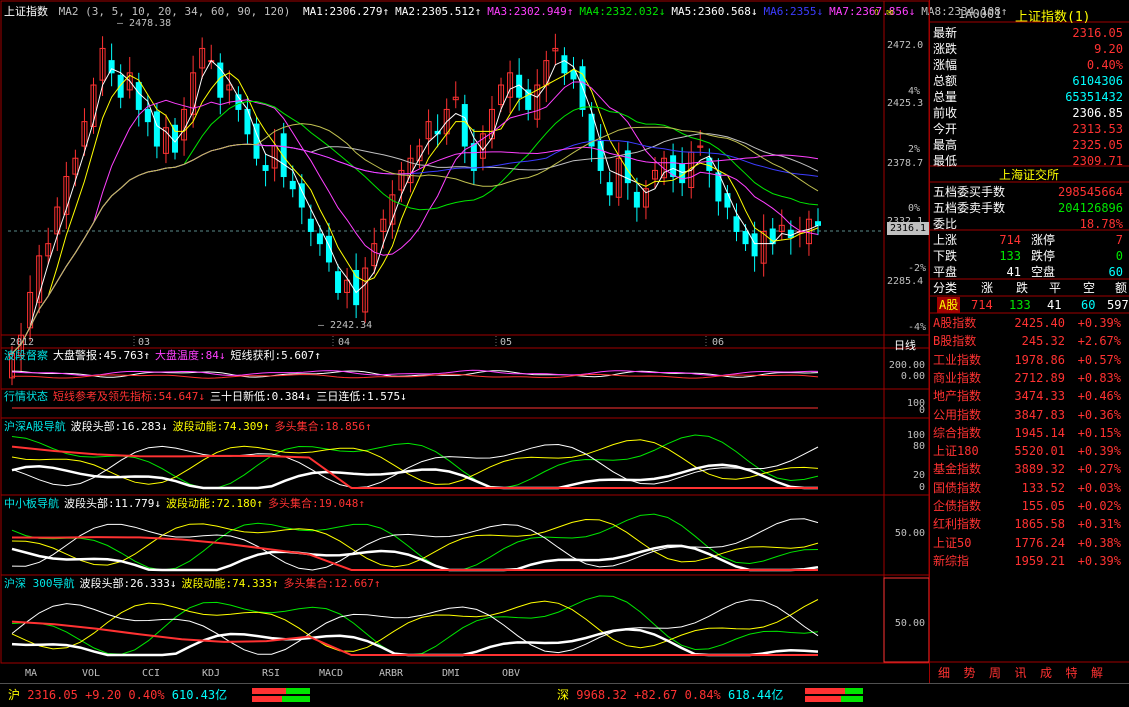  What do you see at coordinates (718, 342) in the screenshot?
I see `date-tick: 06` at bounding box center [718, 342].